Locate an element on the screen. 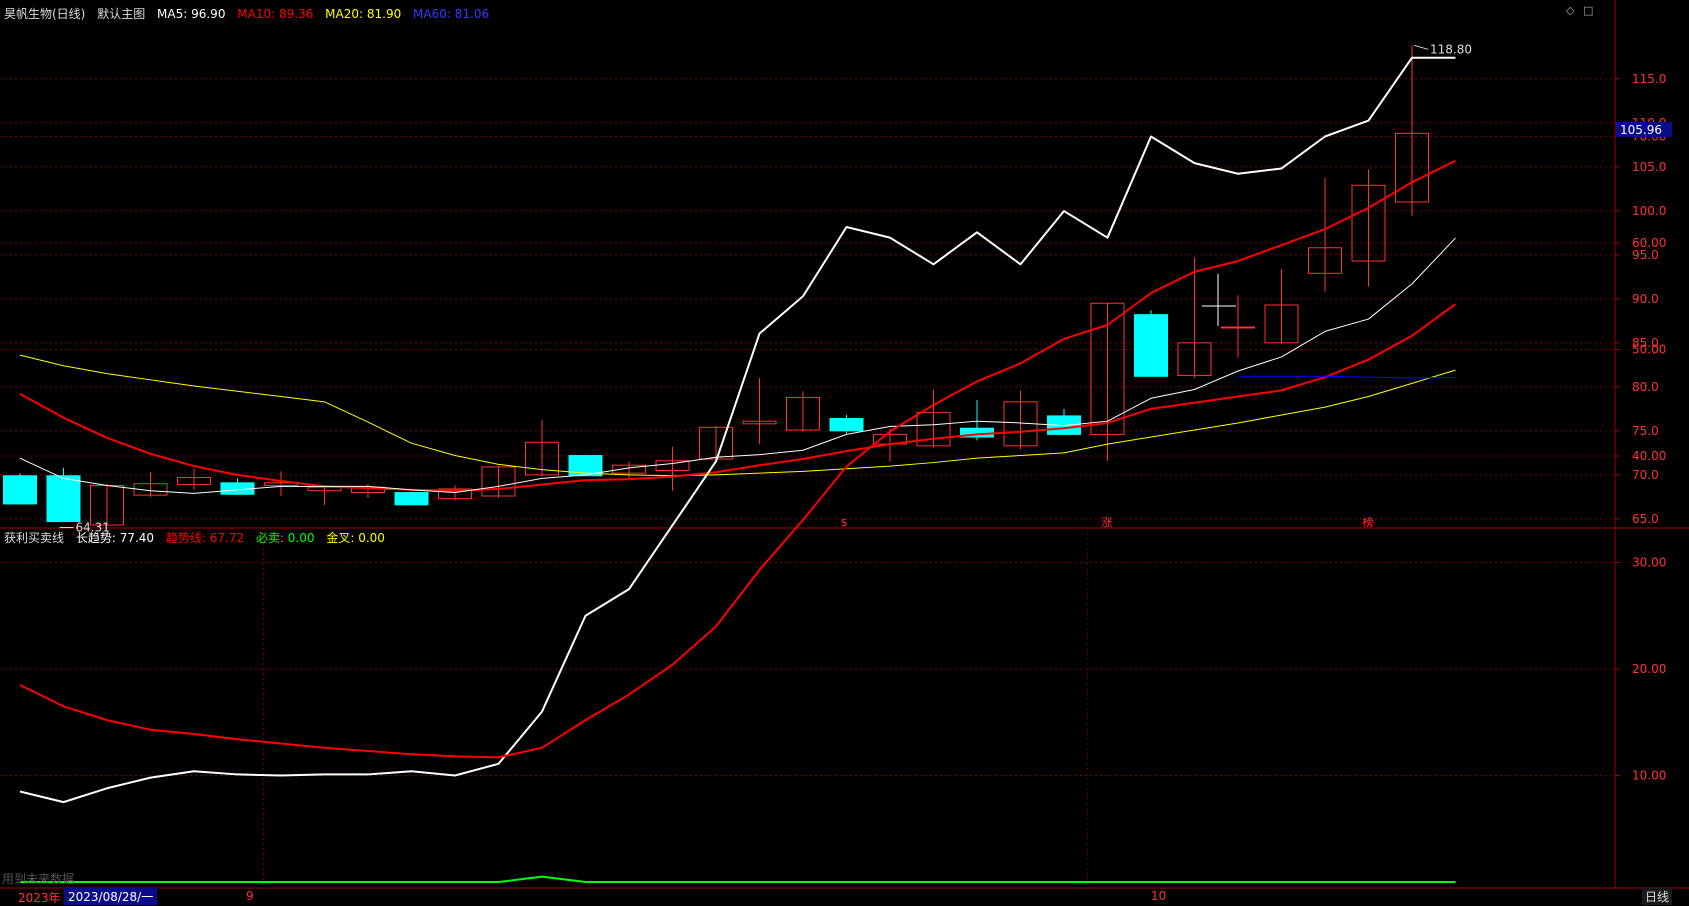 This screenshot has width=1689, height=906. sub-tick-label: 60.00 is located at coordinates (1649, 243).